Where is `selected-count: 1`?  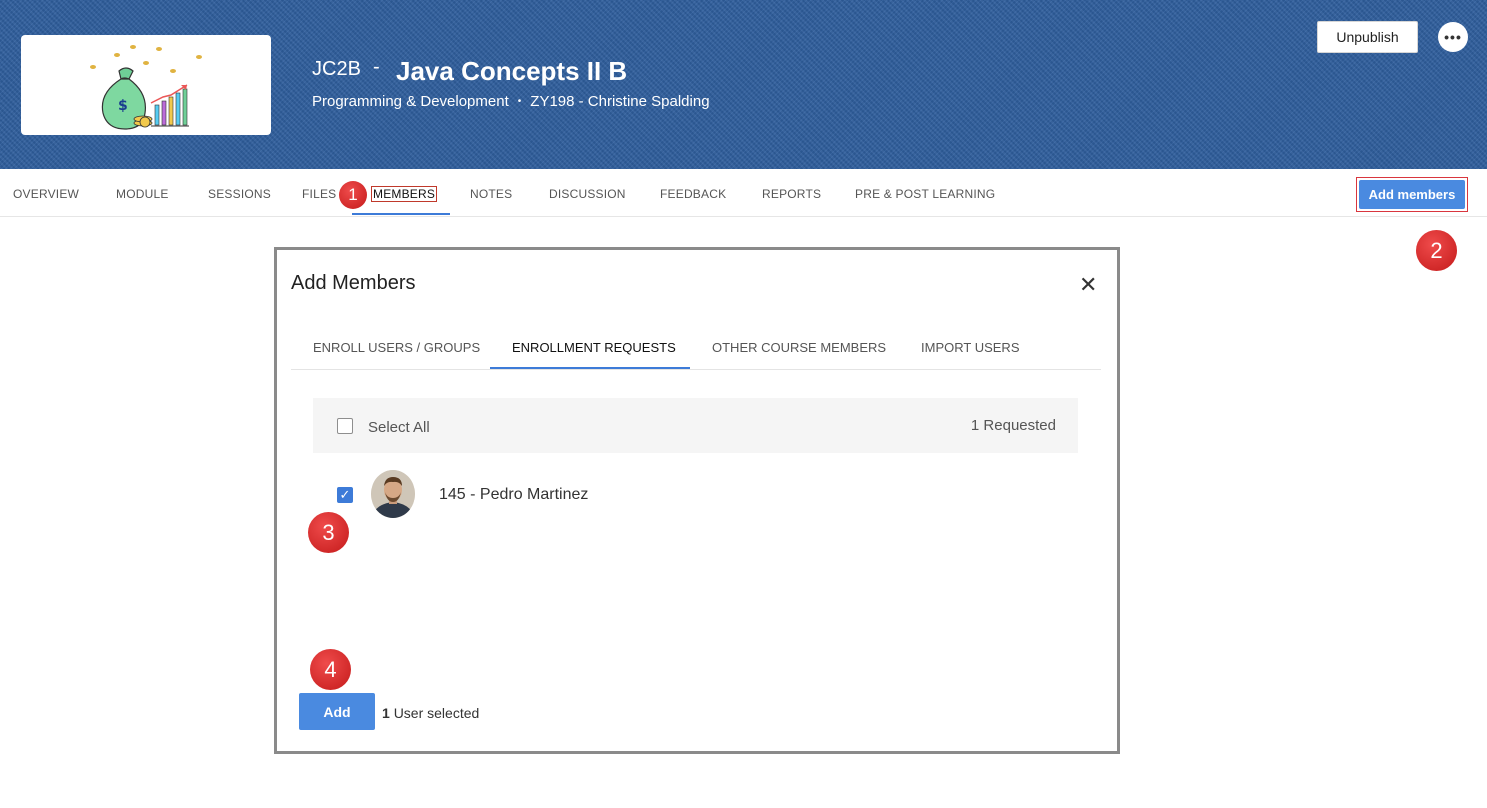 selected-count: 1 is located at coordinates (386, 713).